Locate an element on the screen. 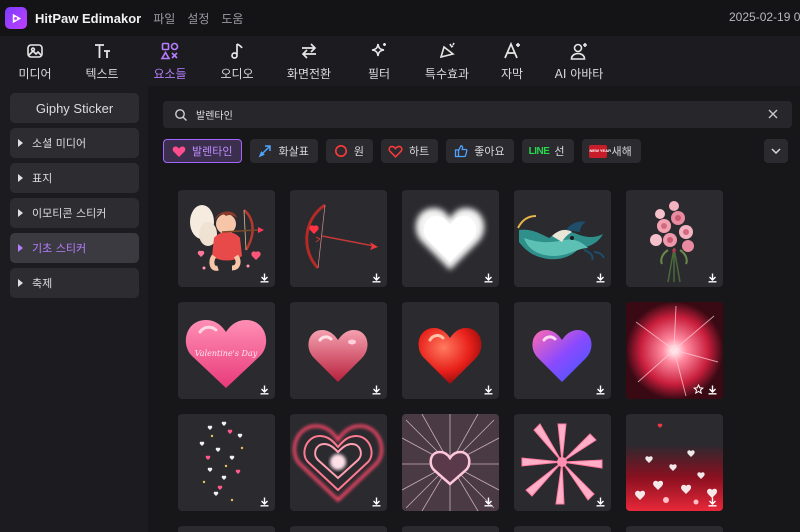 The width and height of the screenshot is (800, 532). heart-outline-icon is located at coordinates (396, 151).